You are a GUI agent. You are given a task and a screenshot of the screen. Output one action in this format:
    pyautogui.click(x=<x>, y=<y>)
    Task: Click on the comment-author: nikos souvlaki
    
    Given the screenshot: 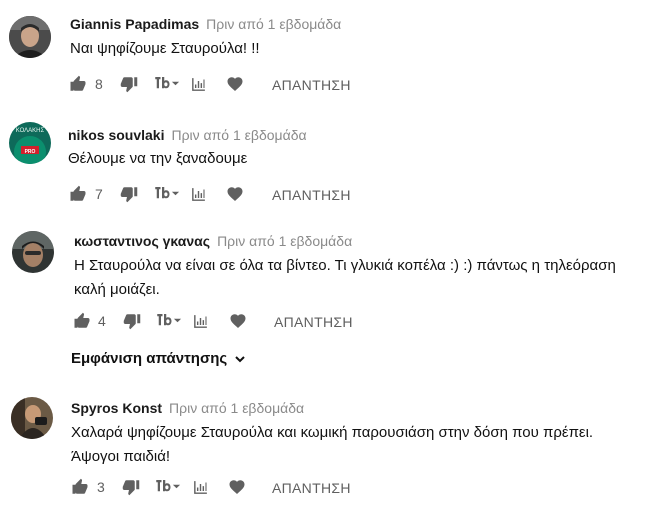 What is the action you would take?
    pyautogui.click(x=116, y=135)
    